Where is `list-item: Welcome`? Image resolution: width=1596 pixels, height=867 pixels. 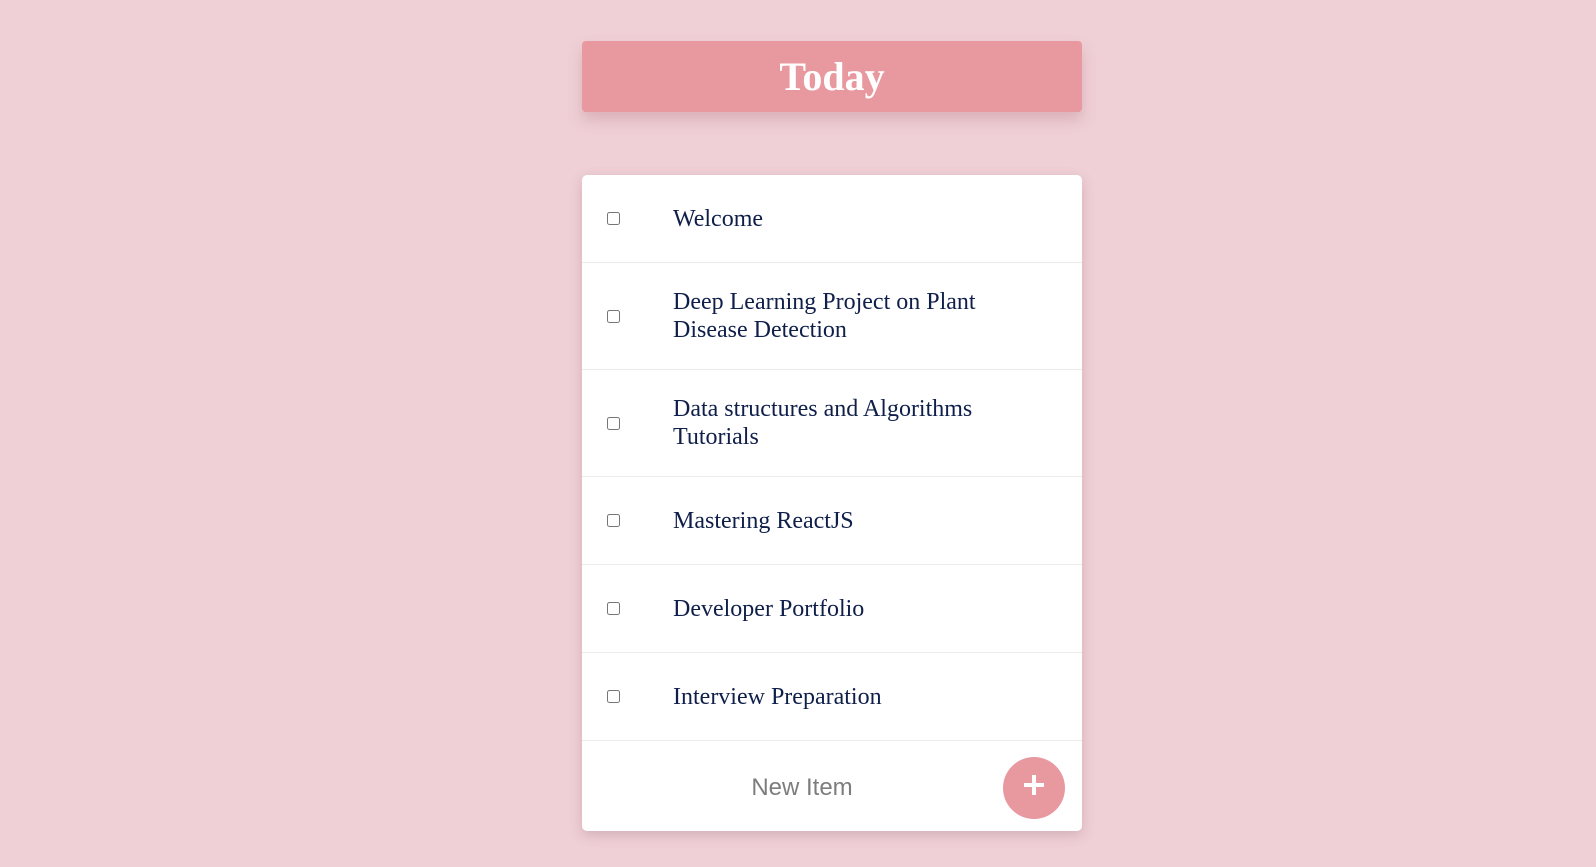
list-item: Welcome is located at coordinates (832, 219).